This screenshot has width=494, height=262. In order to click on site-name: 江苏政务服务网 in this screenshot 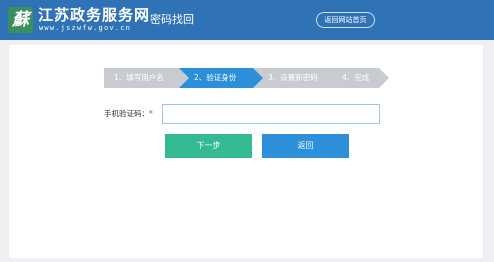, I will do `click(94, 15)`.